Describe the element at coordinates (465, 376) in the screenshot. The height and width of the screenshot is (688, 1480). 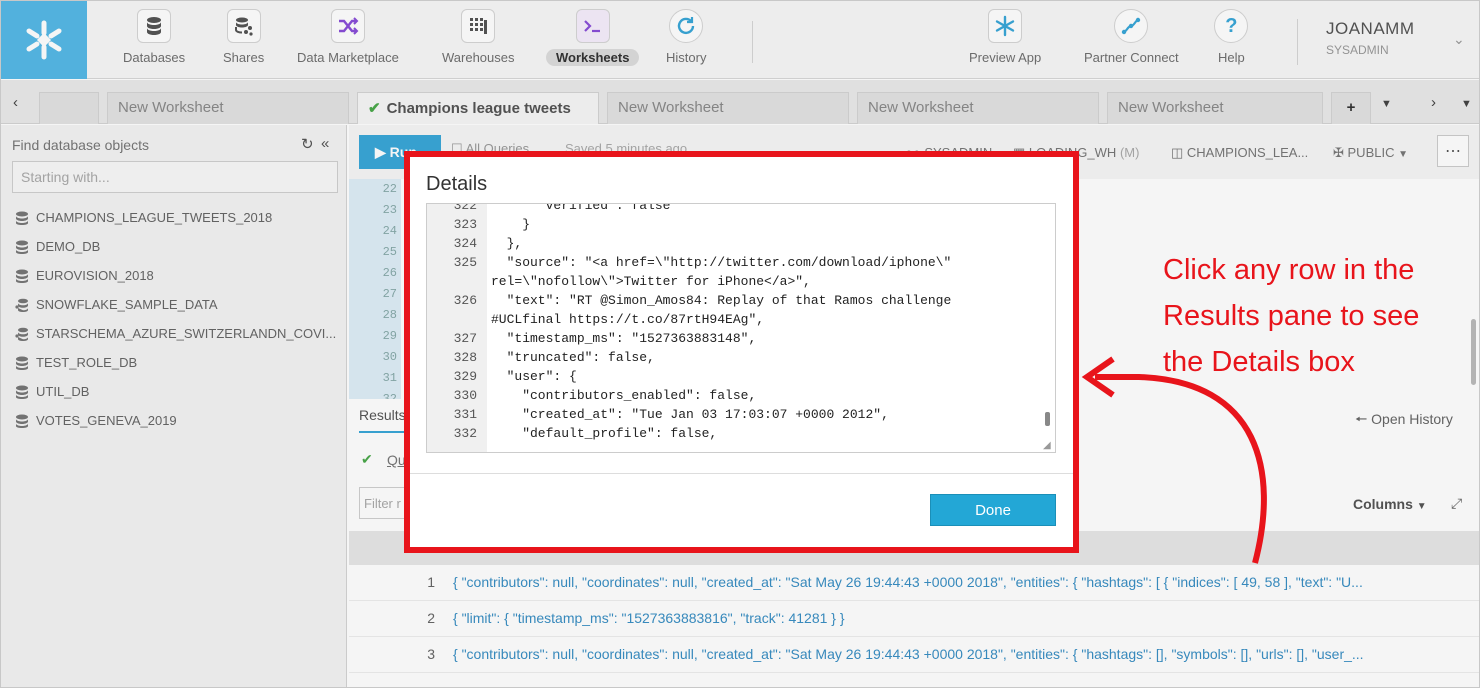
I see `code-line-number: 329` at that location.